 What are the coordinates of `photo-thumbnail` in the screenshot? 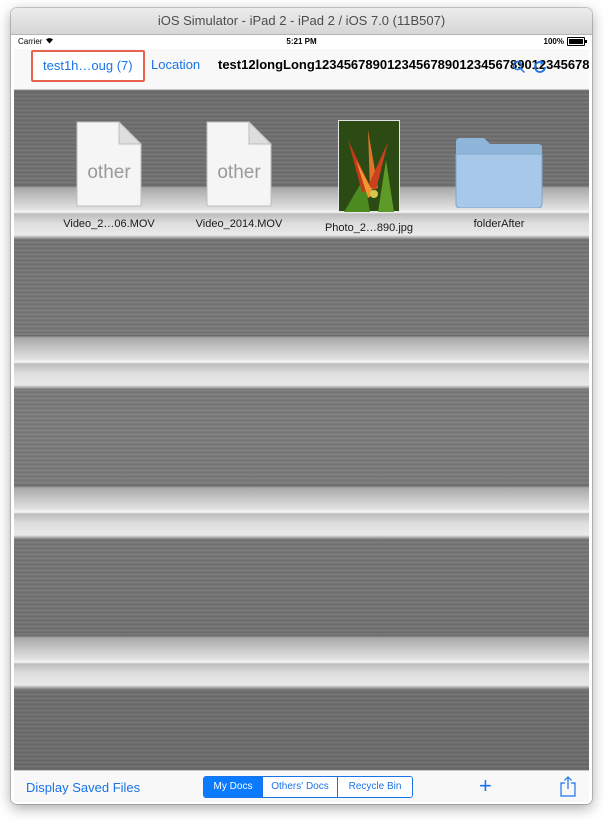 It's located at (369, 166).